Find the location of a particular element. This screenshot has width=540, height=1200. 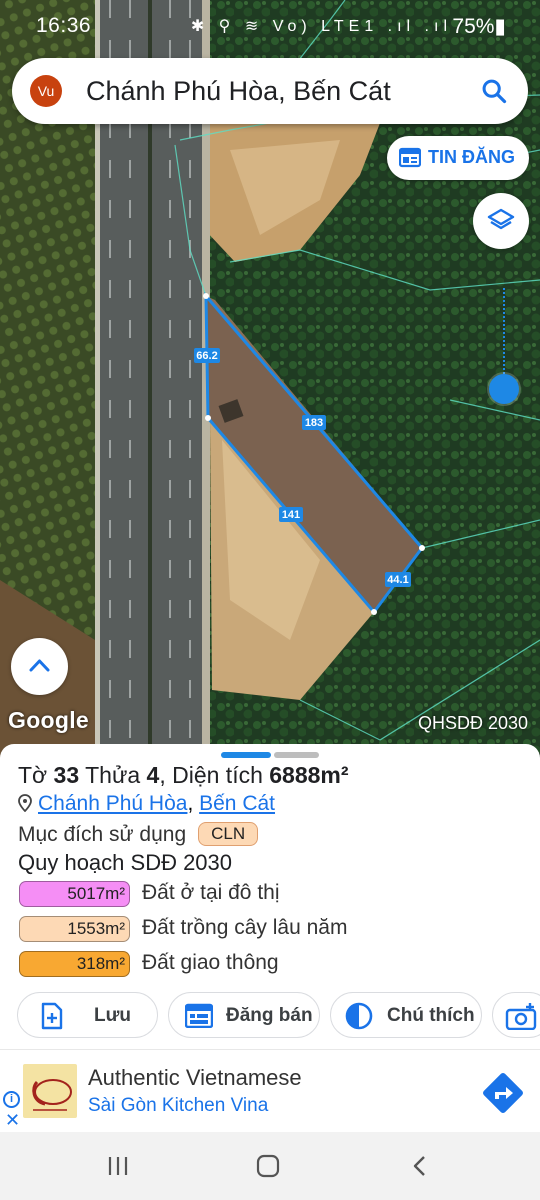

legend-button: Chú thích is located at coordinates (406, 1015).